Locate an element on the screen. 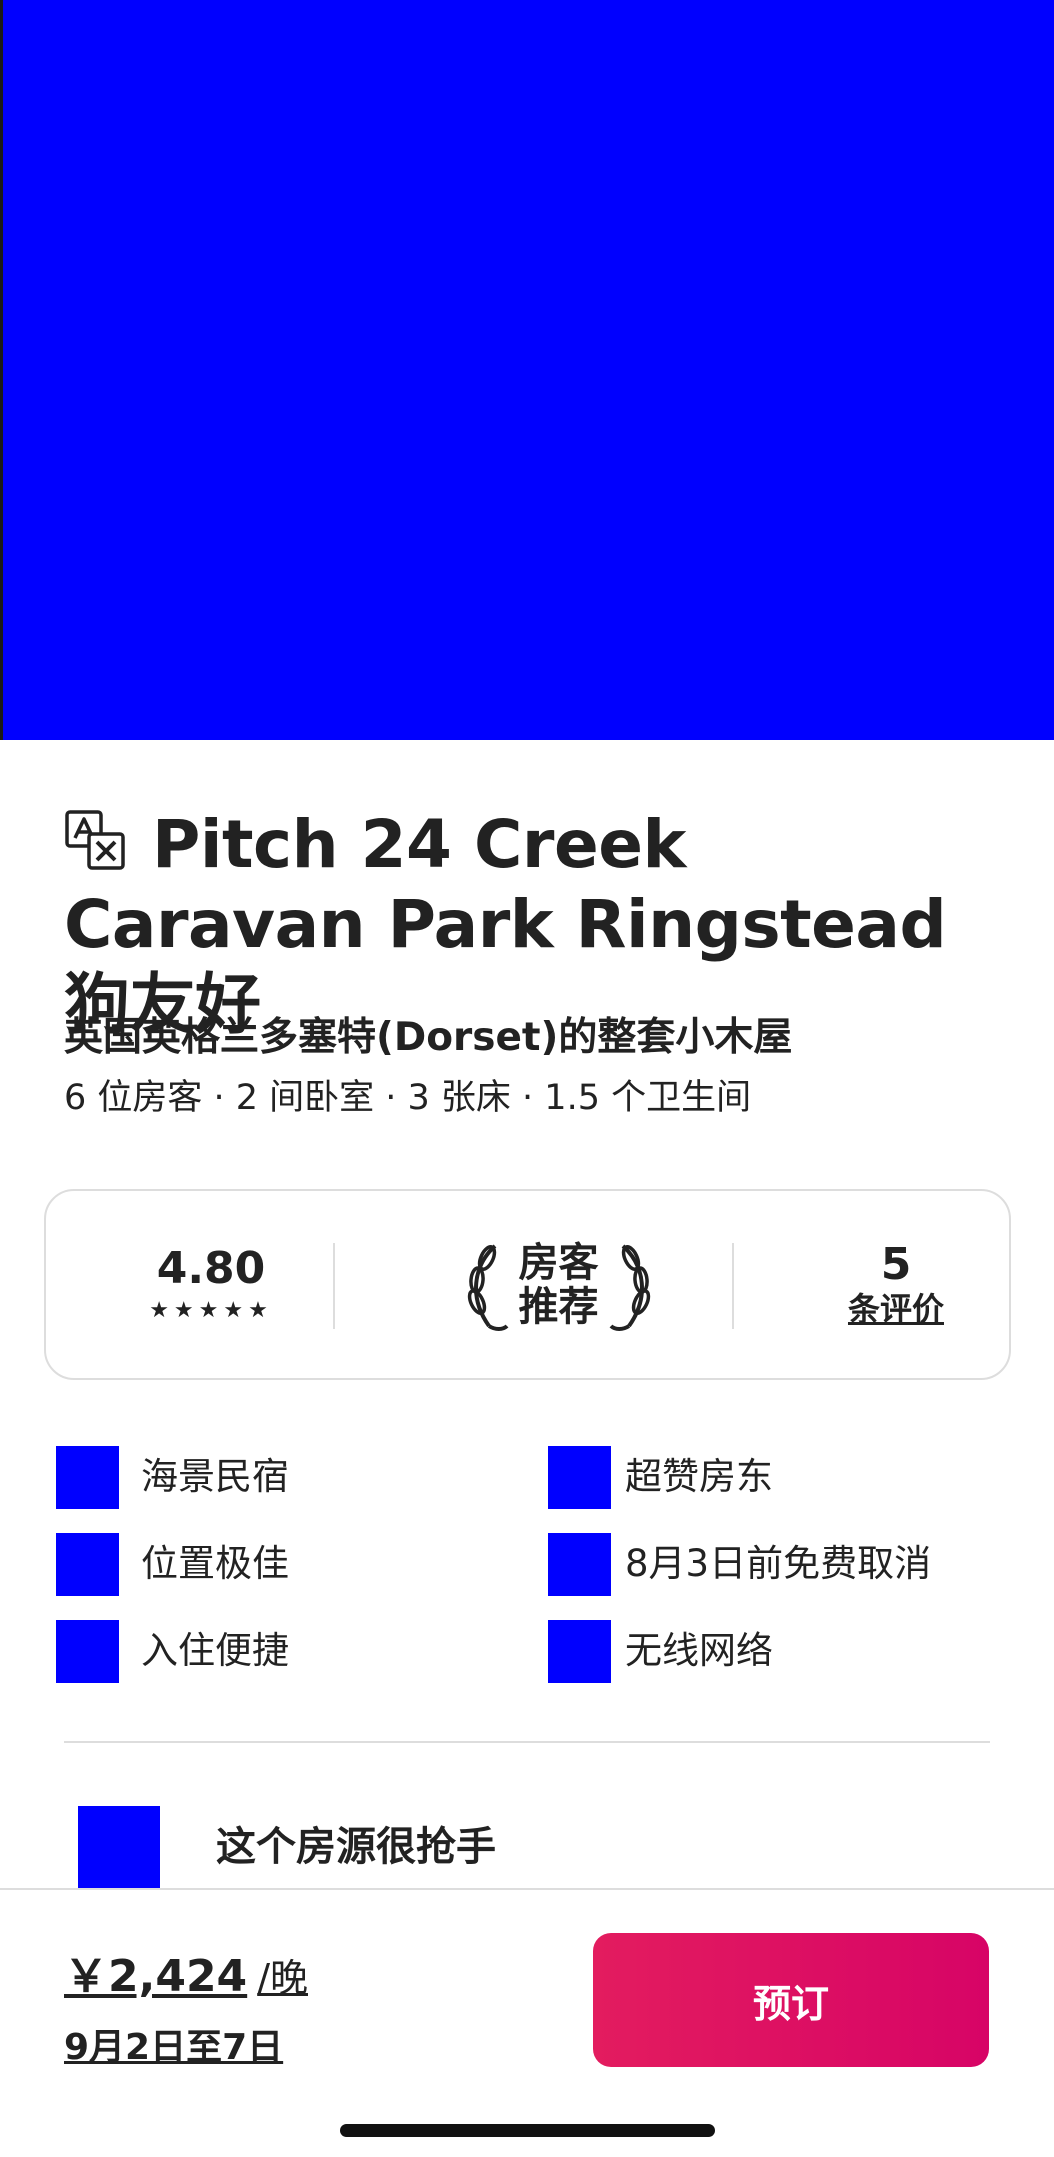  listing-details: 6 位房客 · 2 间卧室 · 3 张床 · 1.5 个卫生间 is located at coordinates (408, 1098).